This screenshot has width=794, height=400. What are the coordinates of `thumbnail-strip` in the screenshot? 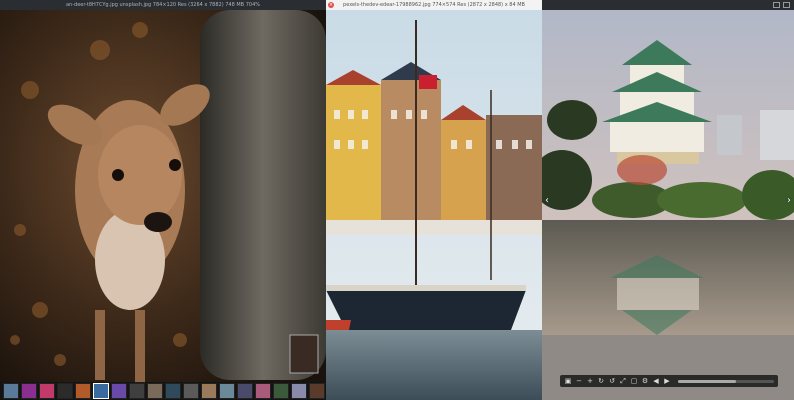 It's located at (163, 391).